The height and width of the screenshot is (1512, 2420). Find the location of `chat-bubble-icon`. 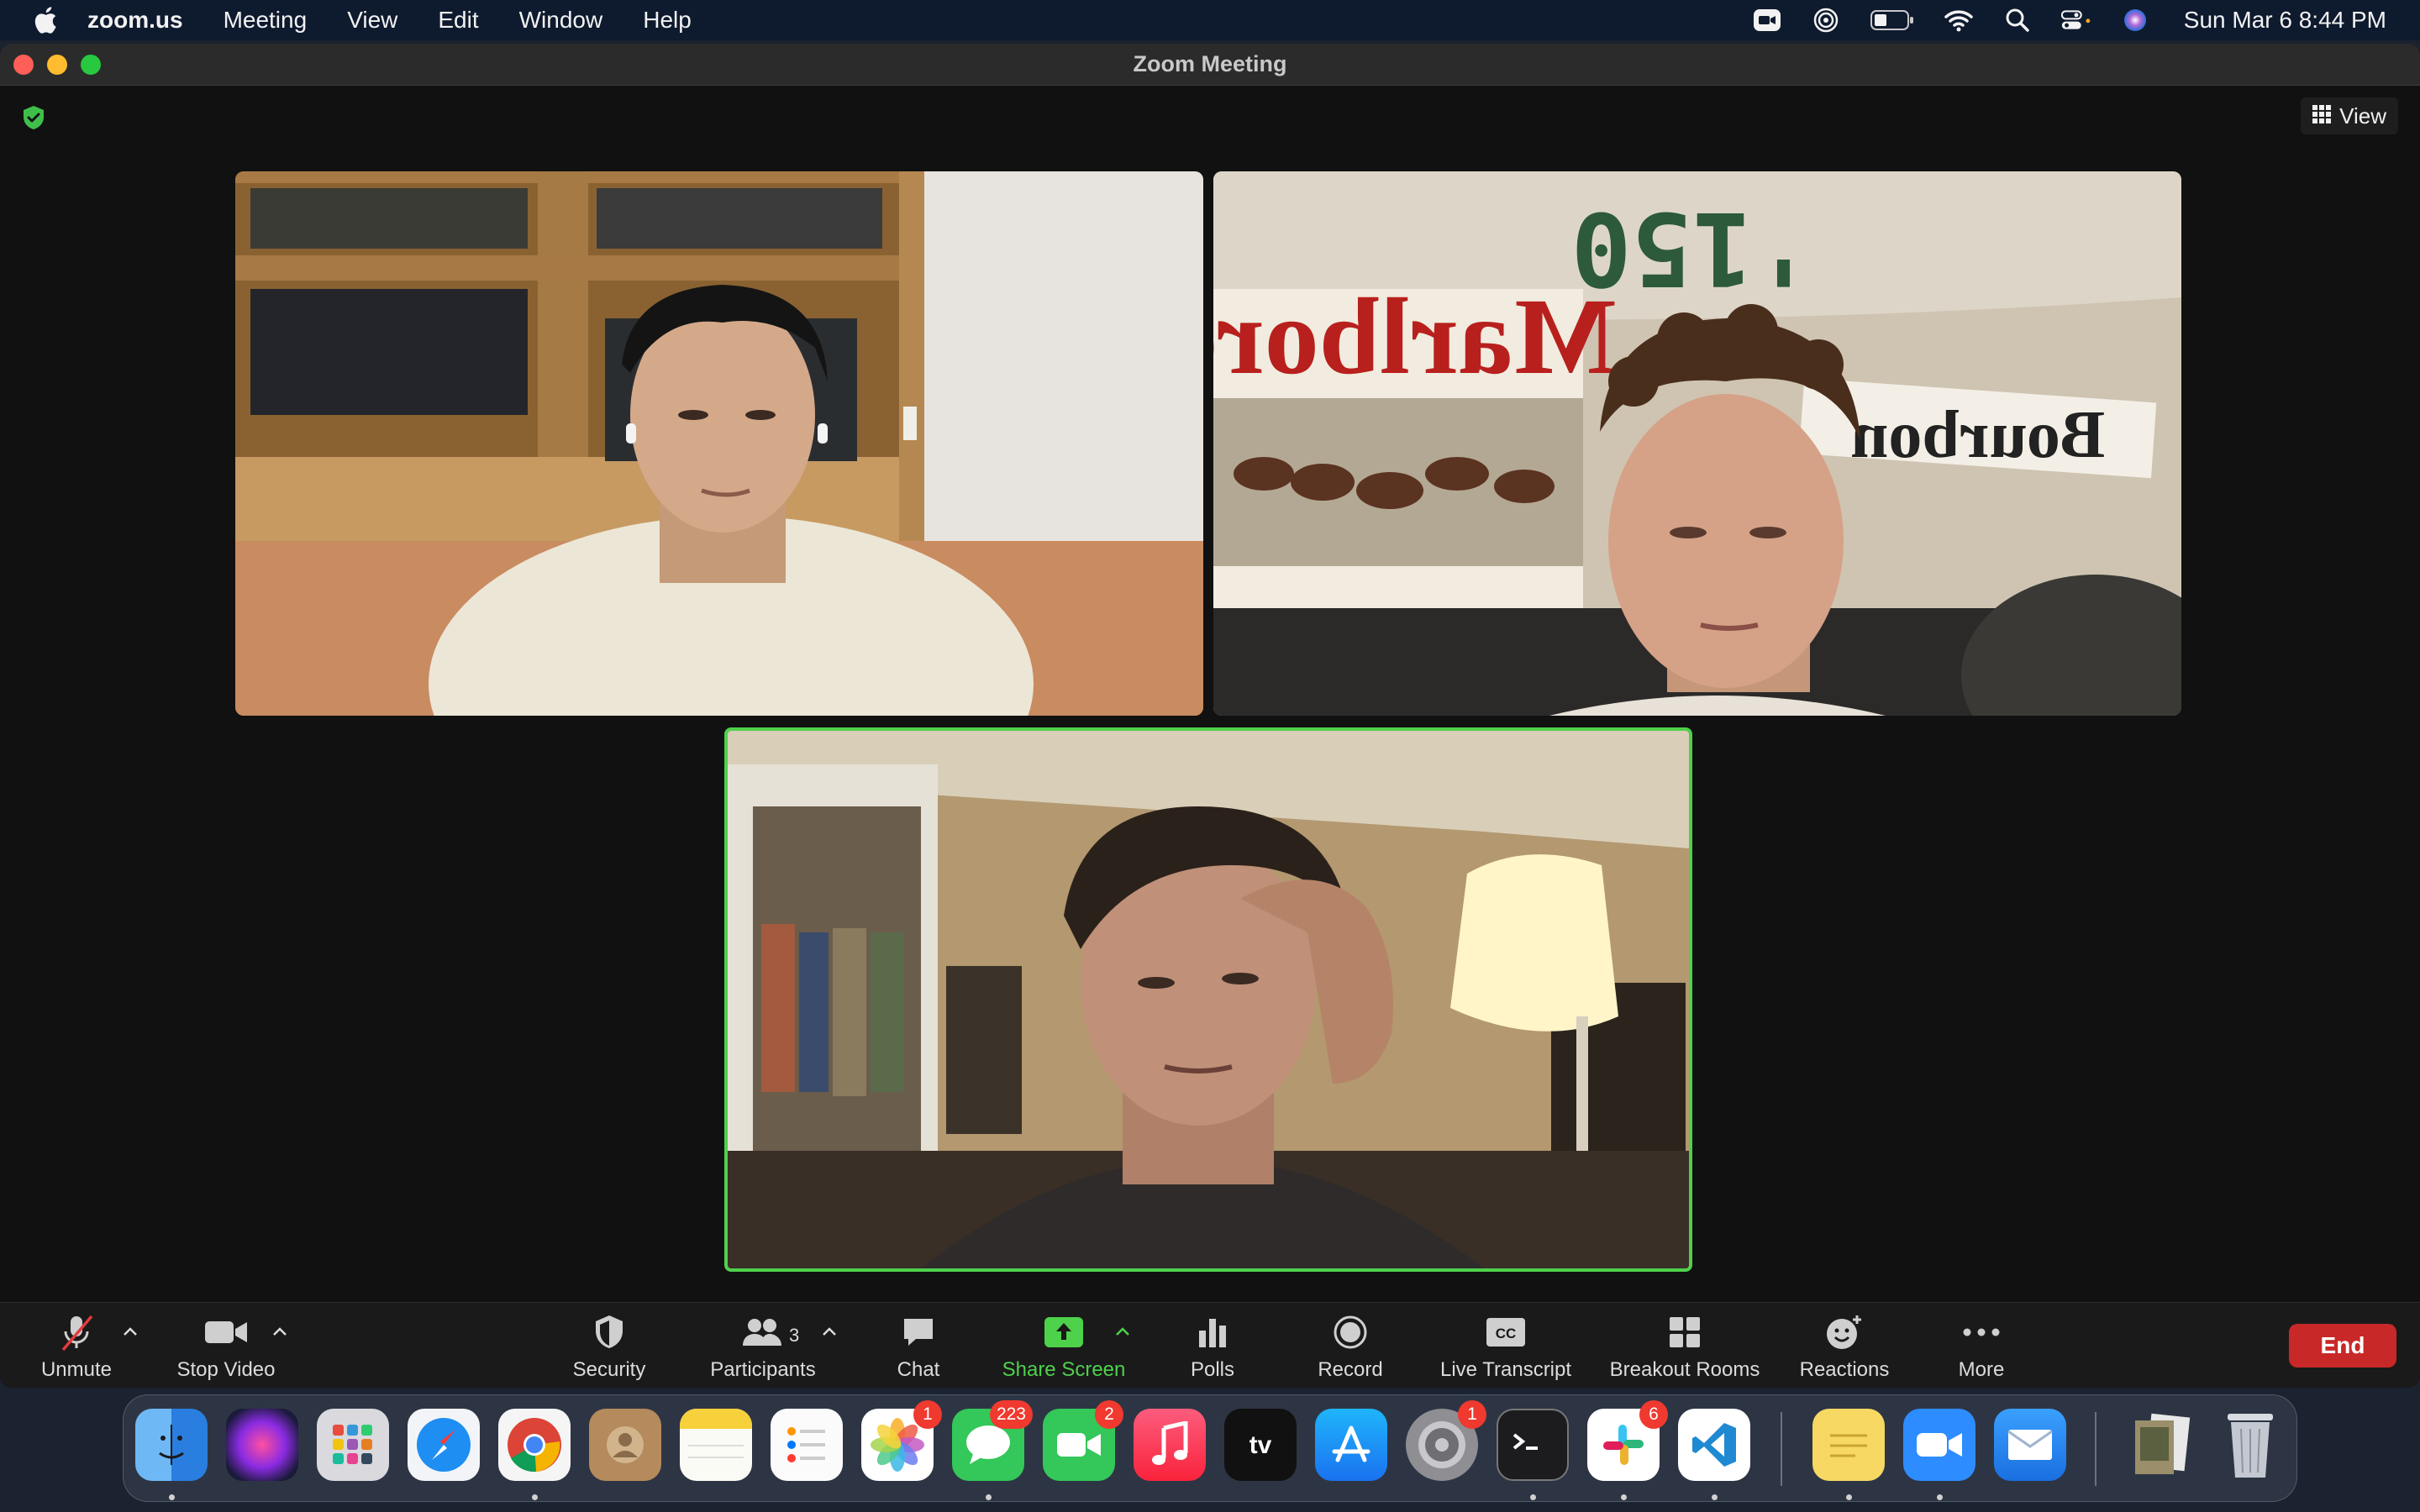

chat-bubble-icon is located at coordinates (918, 1332).